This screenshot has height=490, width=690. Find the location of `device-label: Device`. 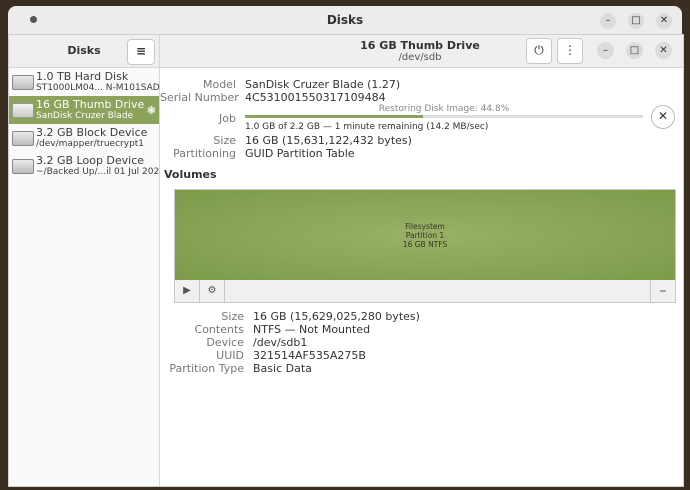

device-label: Device is located at coordinates (225, 342).